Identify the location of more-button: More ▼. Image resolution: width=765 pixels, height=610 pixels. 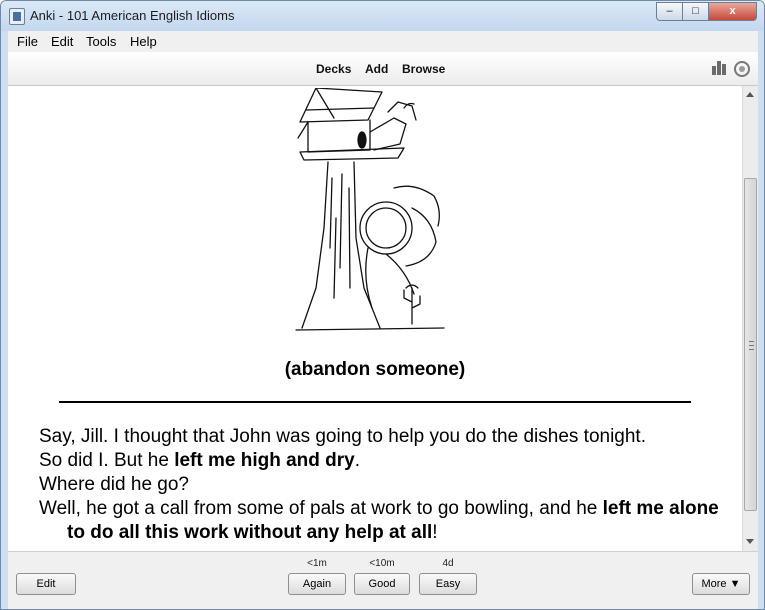
(721, 584).